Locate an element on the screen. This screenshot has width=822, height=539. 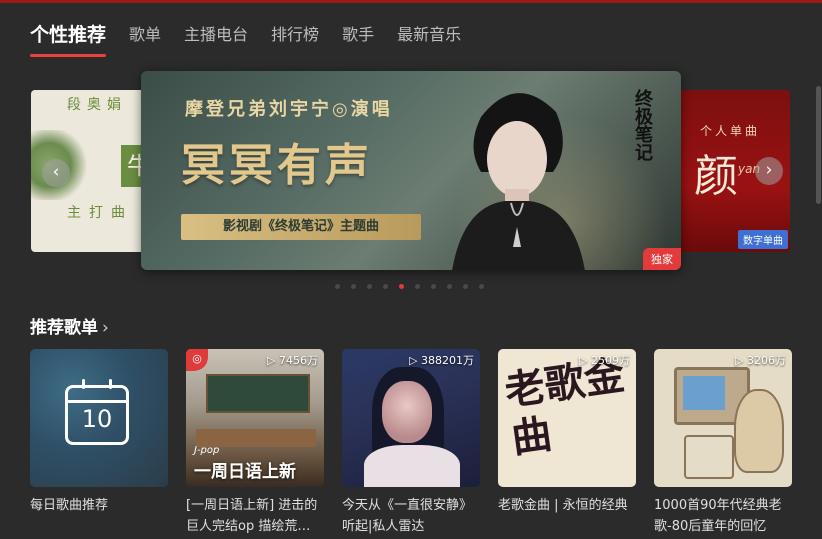
playlist-name: 每日歌曲推荐 is located at coordinates (99, 516).